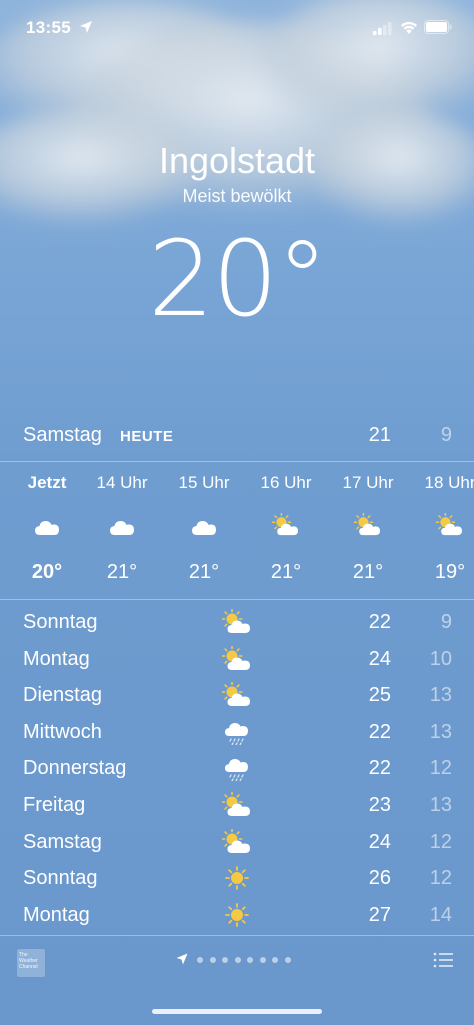  I want to click on daily-row: Sonntag 22 9, so click(237, 623).